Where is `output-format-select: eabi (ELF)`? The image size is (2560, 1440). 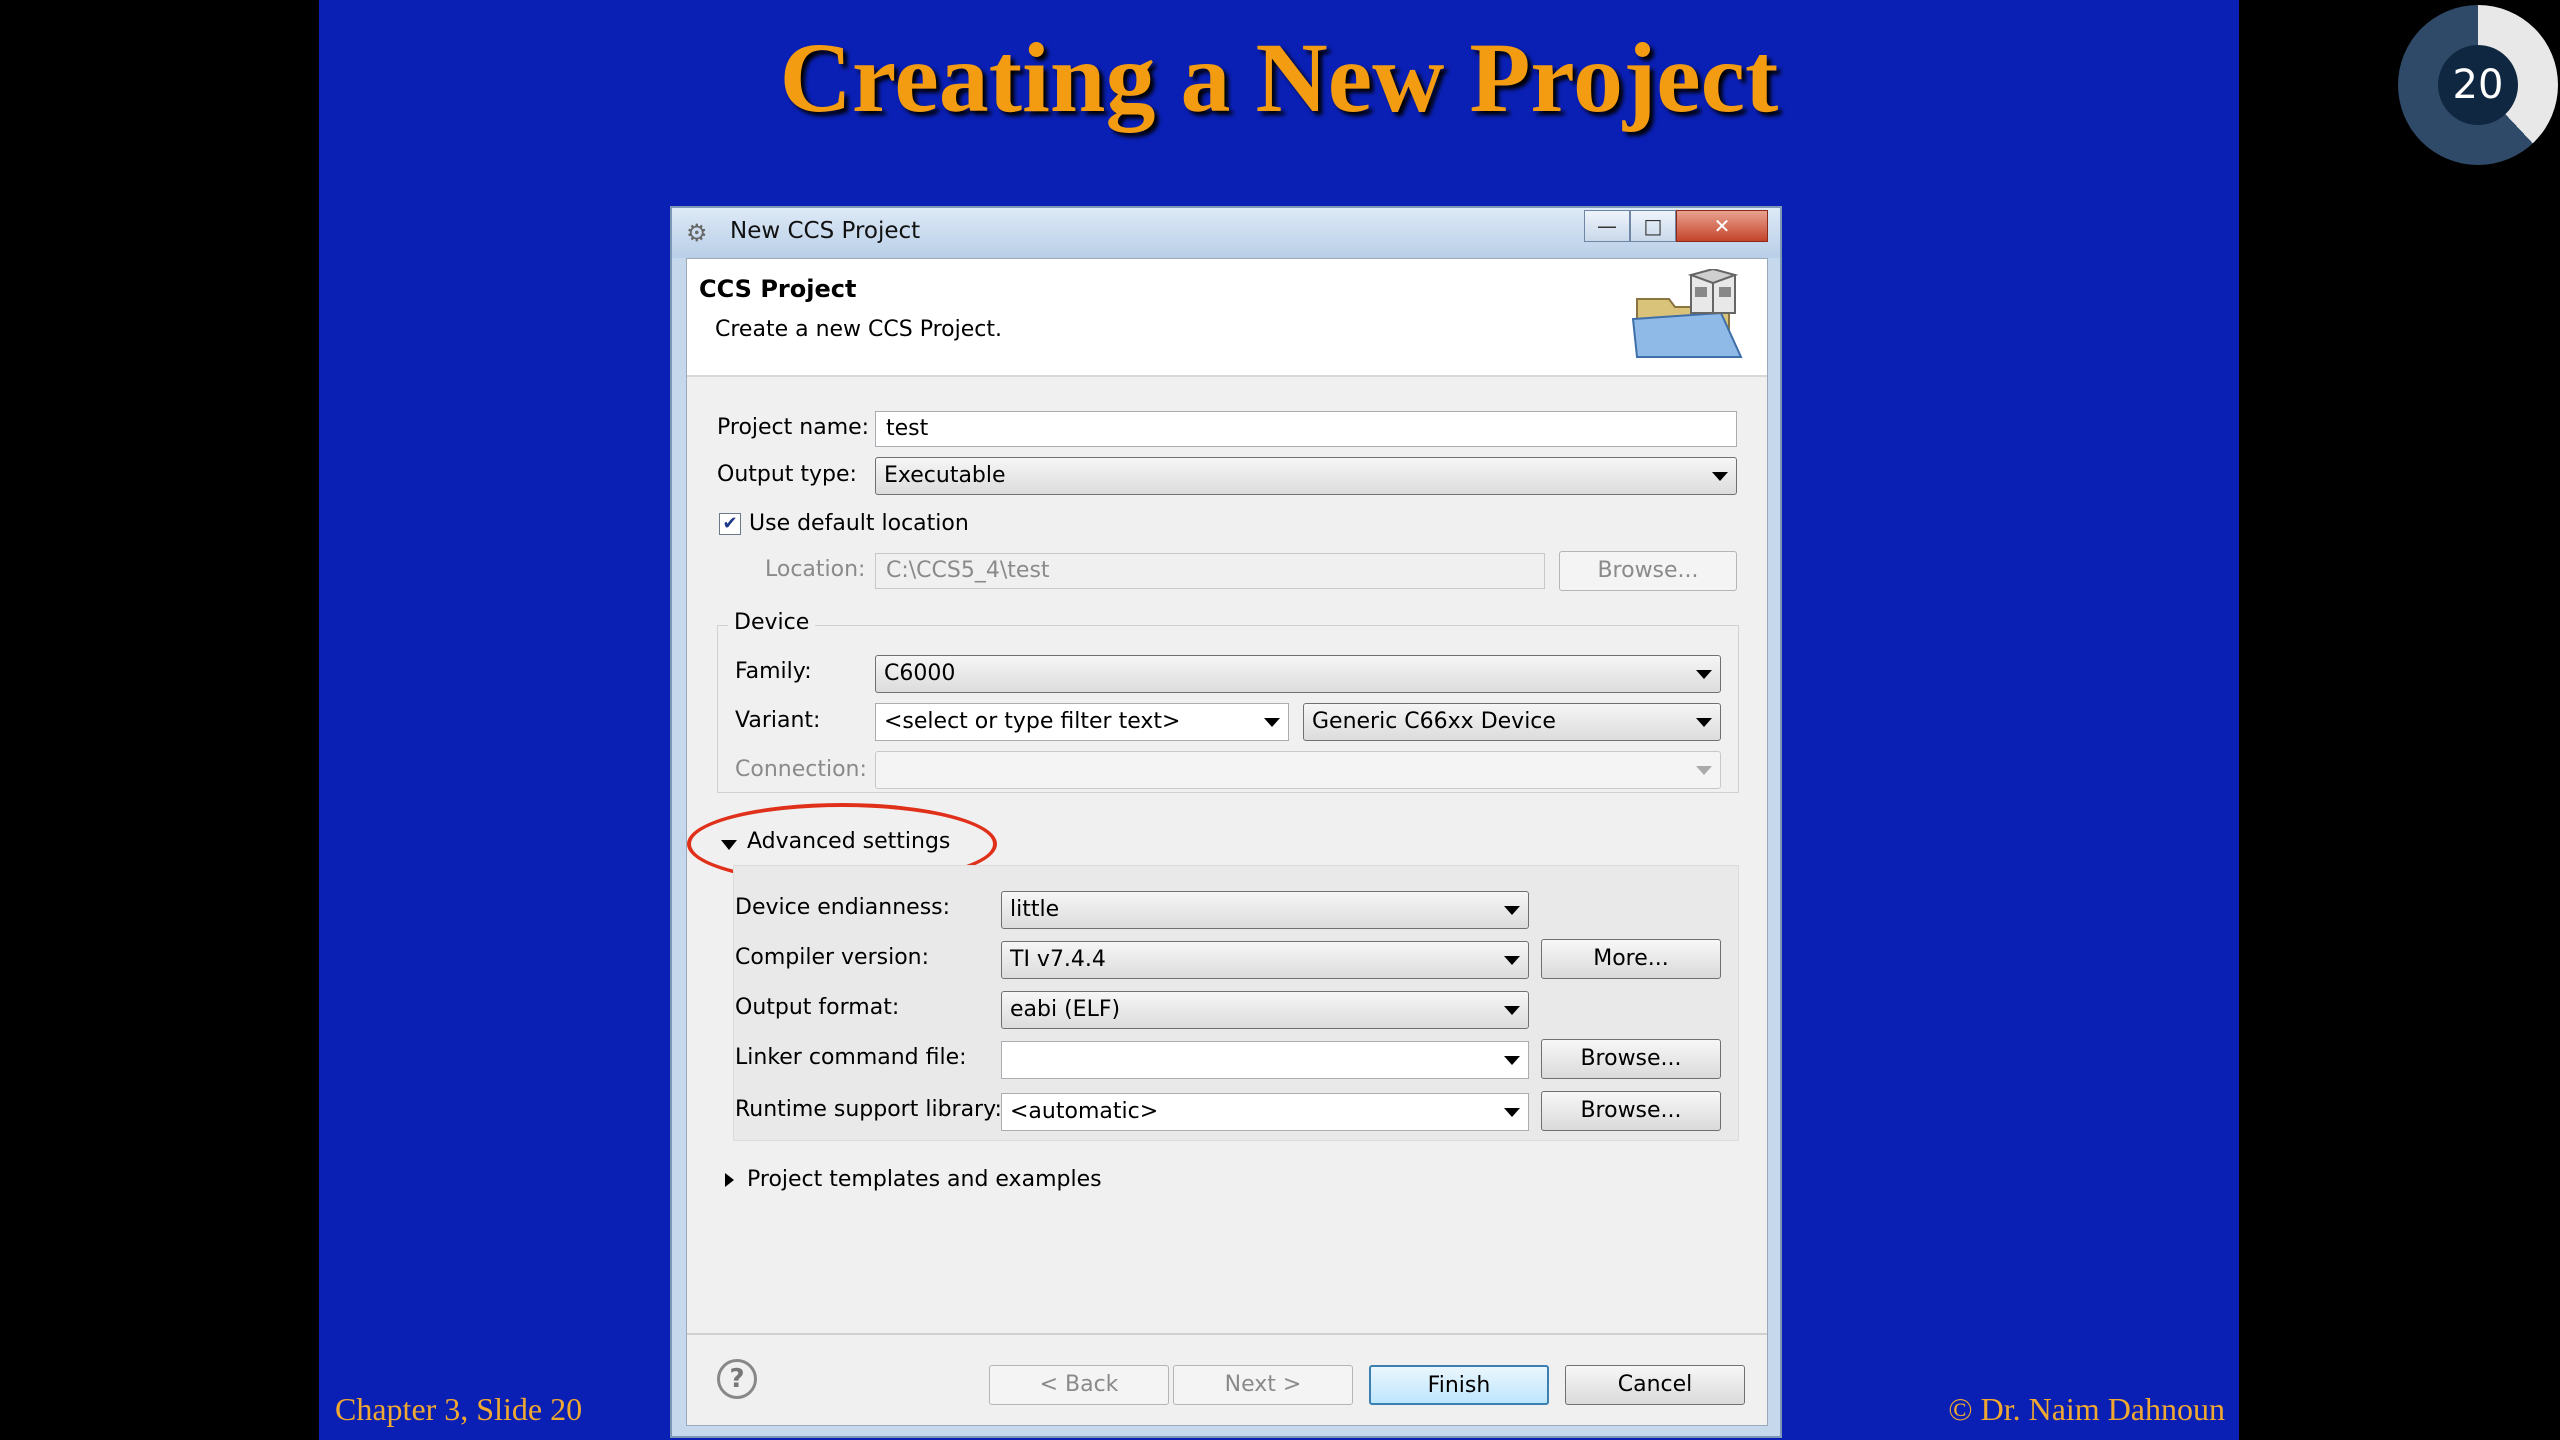
output-format-select: eabi (ELF) is located at coordinates (1265, 1010).